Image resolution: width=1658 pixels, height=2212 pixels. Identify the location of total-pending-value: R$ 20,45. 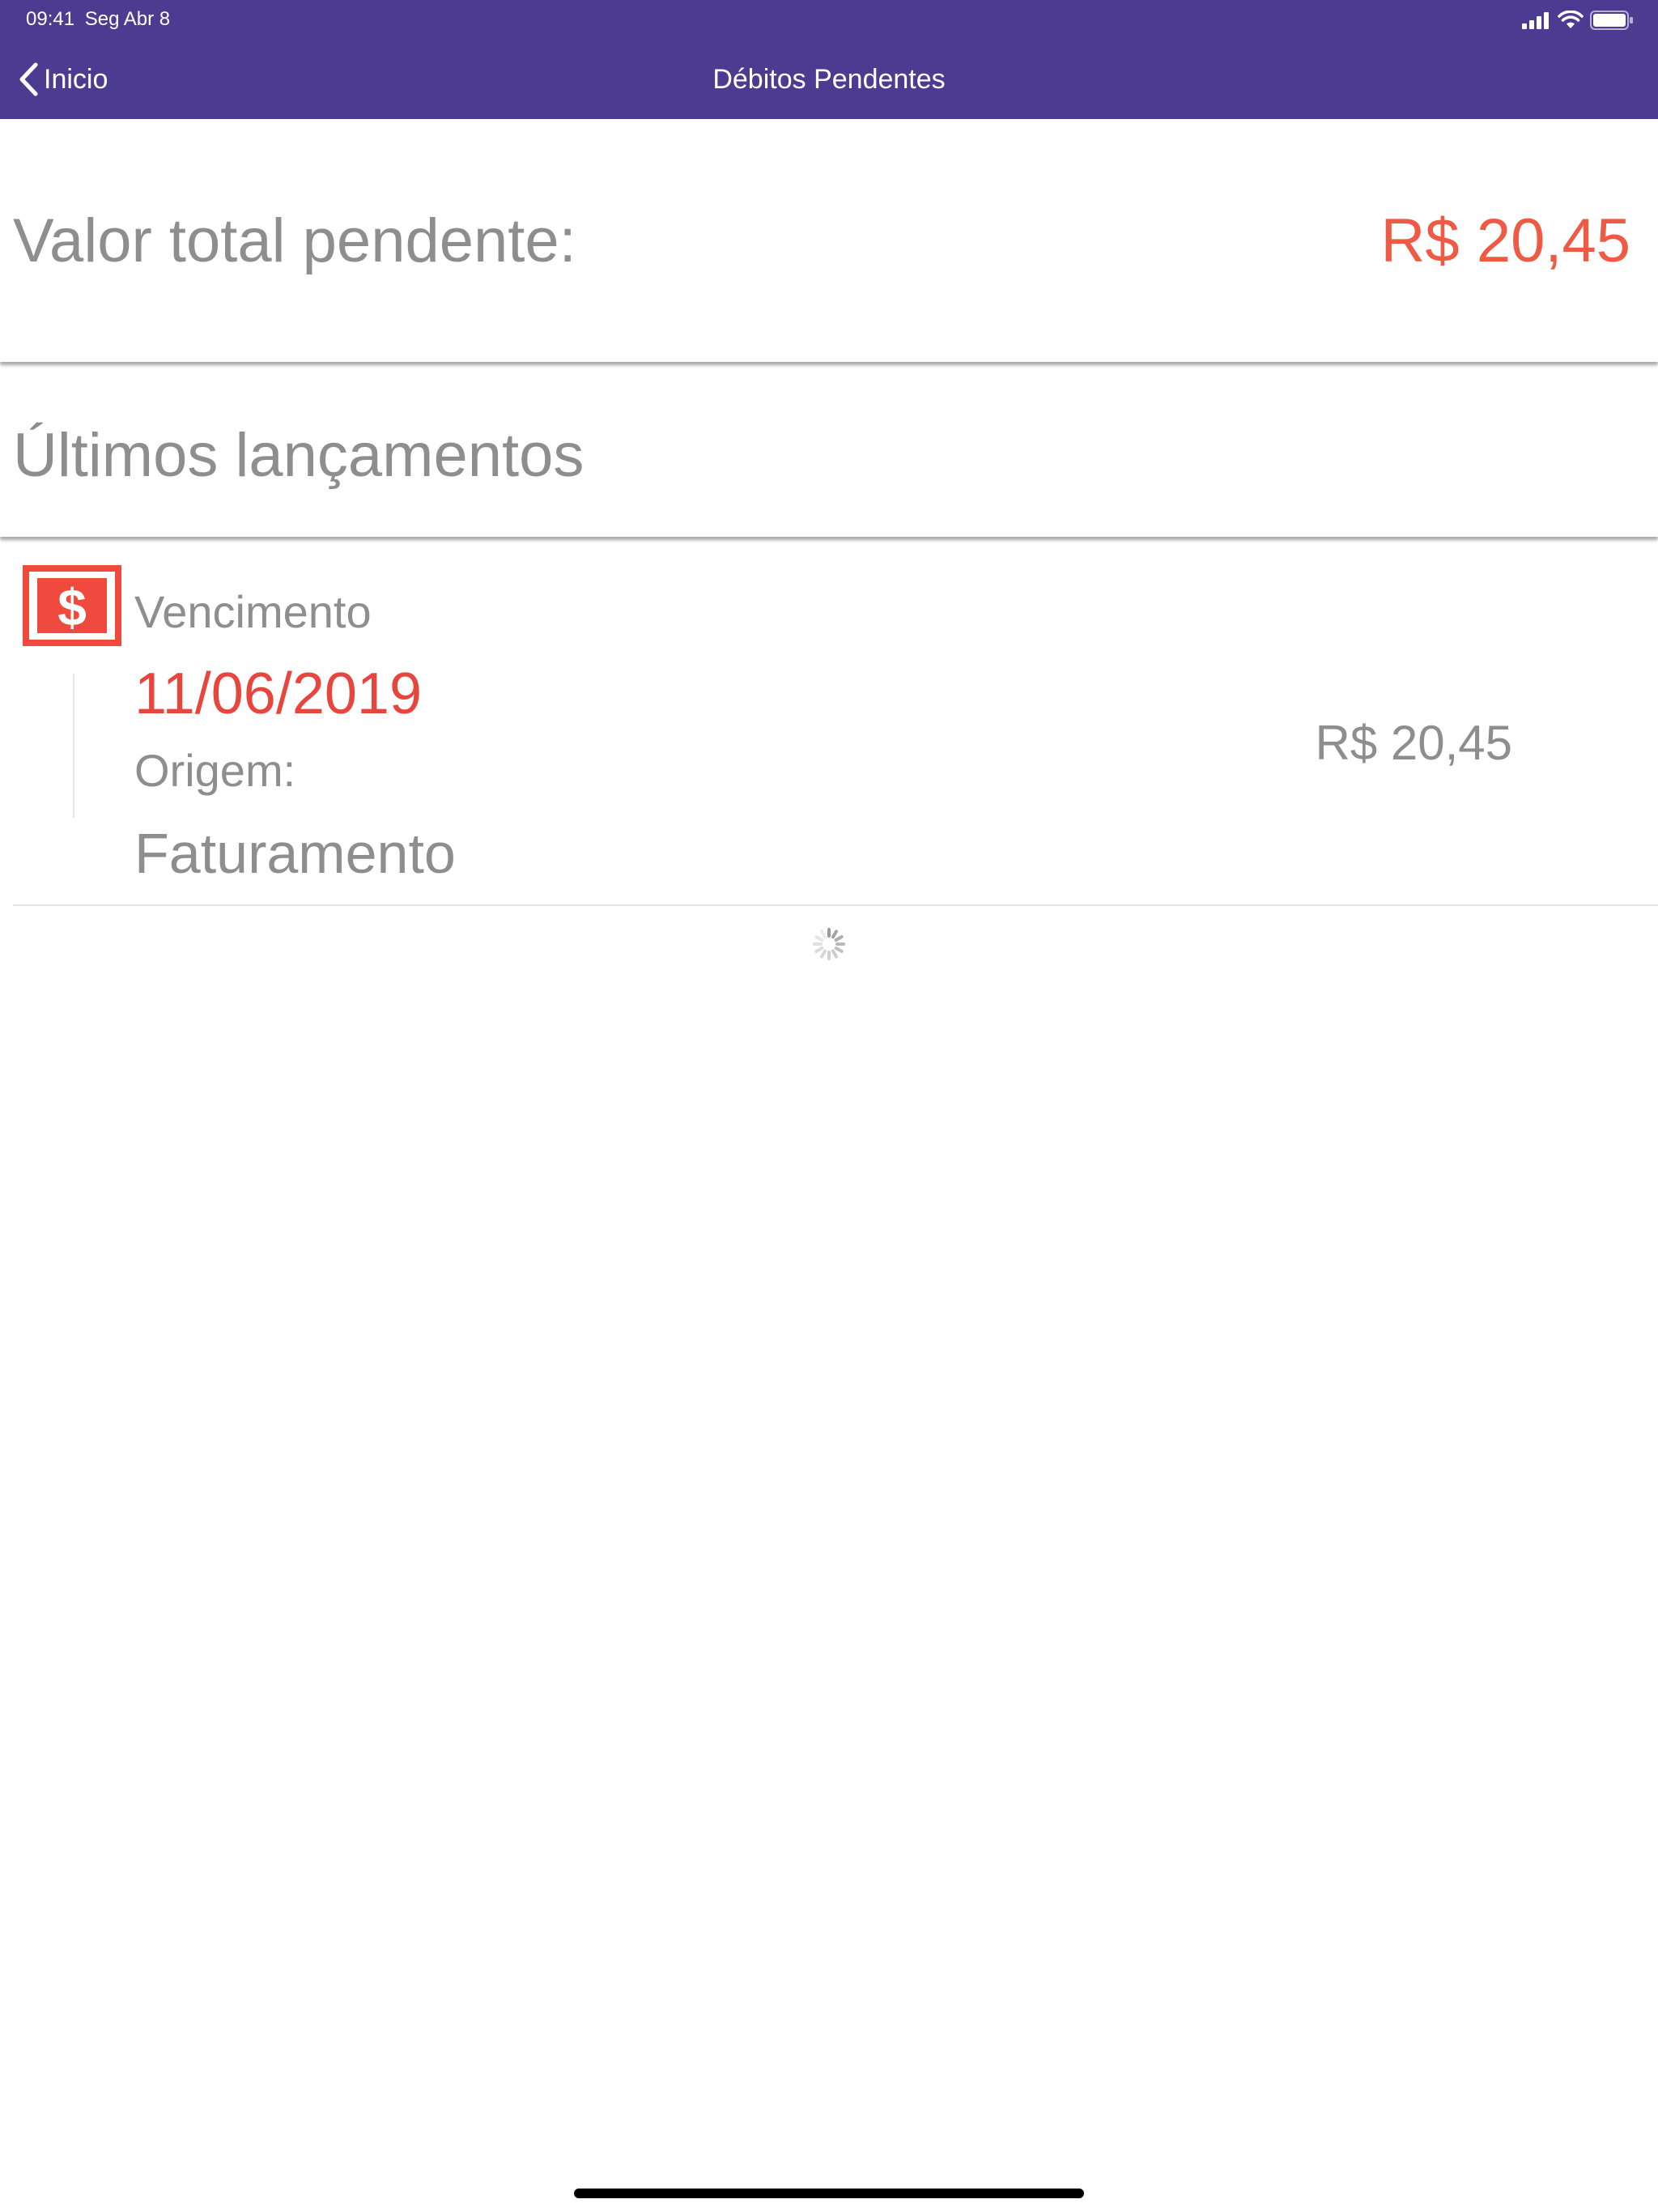
(1505, 240).